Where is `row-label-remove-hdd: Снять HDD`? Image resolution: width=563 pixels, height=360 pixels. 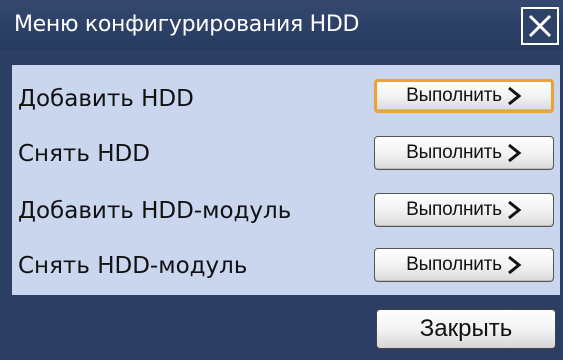 row-label-remove-hdd: Снять HDD is located at coordinates (84, 154).